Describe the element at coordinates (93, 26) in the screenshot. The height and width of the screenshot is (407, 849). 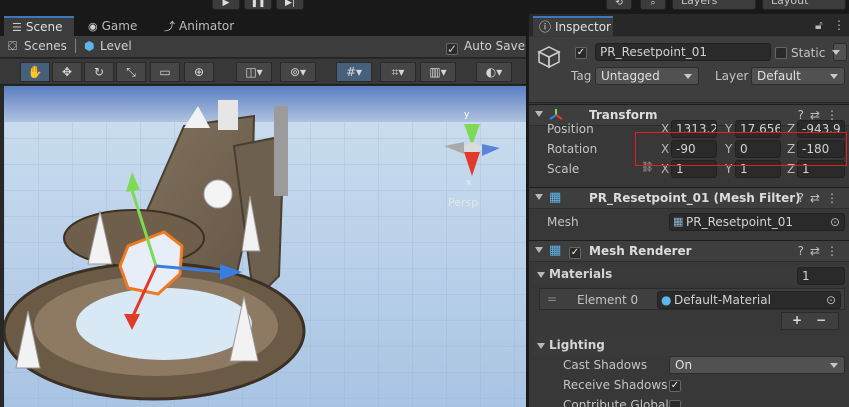
I see `gamepad-icon: ◉` at that location.